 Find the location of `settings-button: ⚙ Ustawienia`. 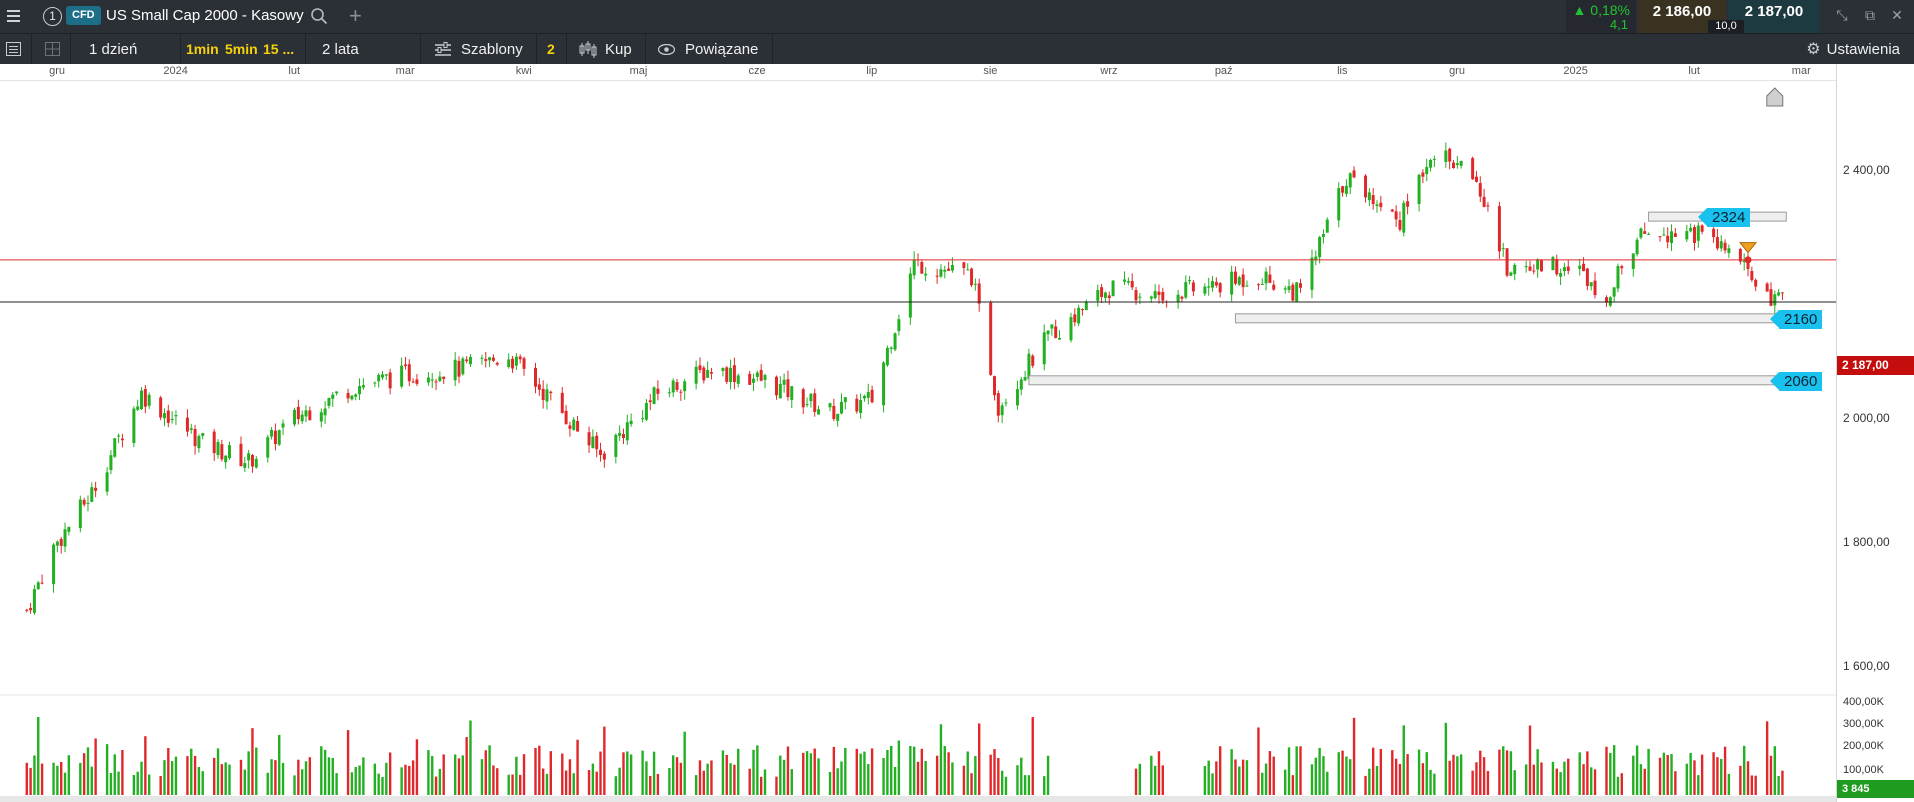

settings-button: ⚙ Ustawienia is located at coordinates (1853, 49).